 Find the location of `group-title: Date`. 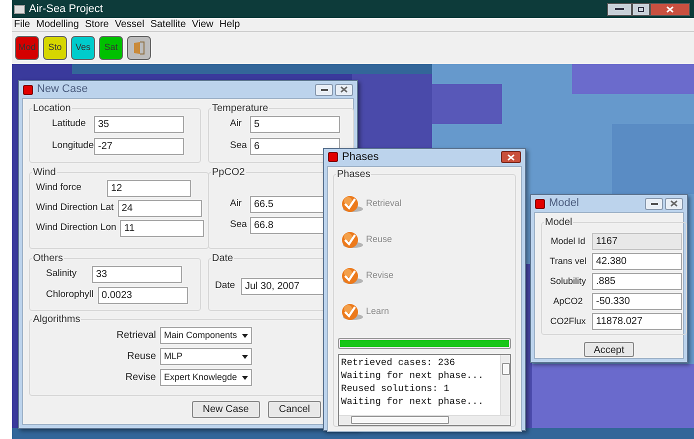

group-title: Date is located at coordinates (222, 259).